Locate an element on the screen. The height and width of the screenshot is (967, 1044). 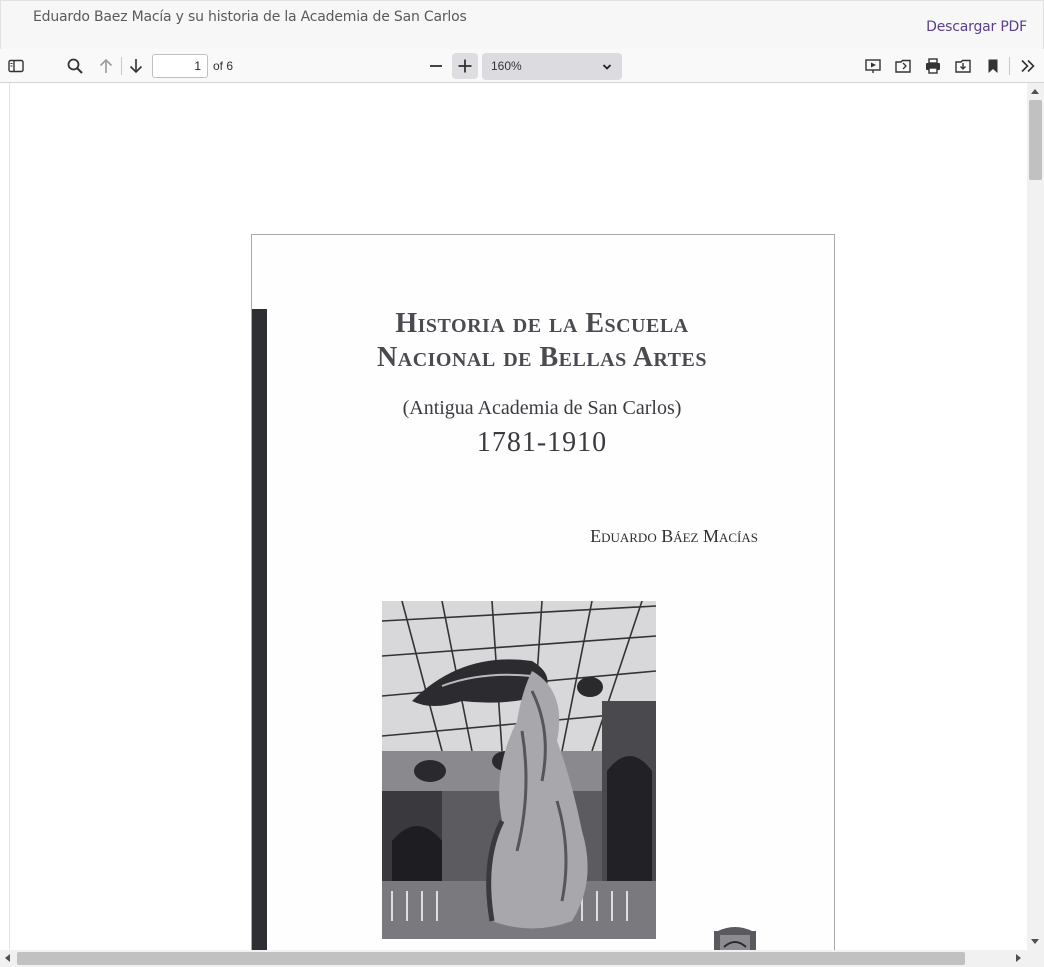
book-title-line2: Nacional de Bellas Artes is located at coordinates (542, 357).